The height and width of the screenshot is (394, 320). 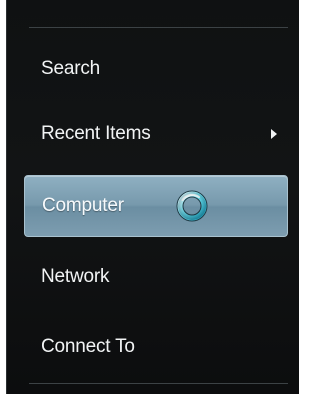 What do you see at coordinates (192, 206) in the screenshot?
I see `busy-spinner-icon` at bounding box center [192, 206].